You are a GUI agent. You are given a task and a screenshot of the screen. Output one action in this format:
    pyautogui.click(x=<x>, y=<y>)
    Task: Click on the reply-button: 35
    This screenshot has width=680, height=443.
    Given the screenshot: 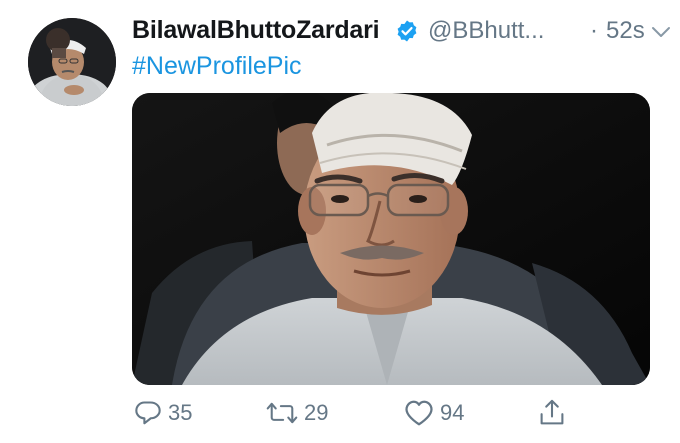 What is the action you would take?
    pyautogui.click(x=163, y=413)
    